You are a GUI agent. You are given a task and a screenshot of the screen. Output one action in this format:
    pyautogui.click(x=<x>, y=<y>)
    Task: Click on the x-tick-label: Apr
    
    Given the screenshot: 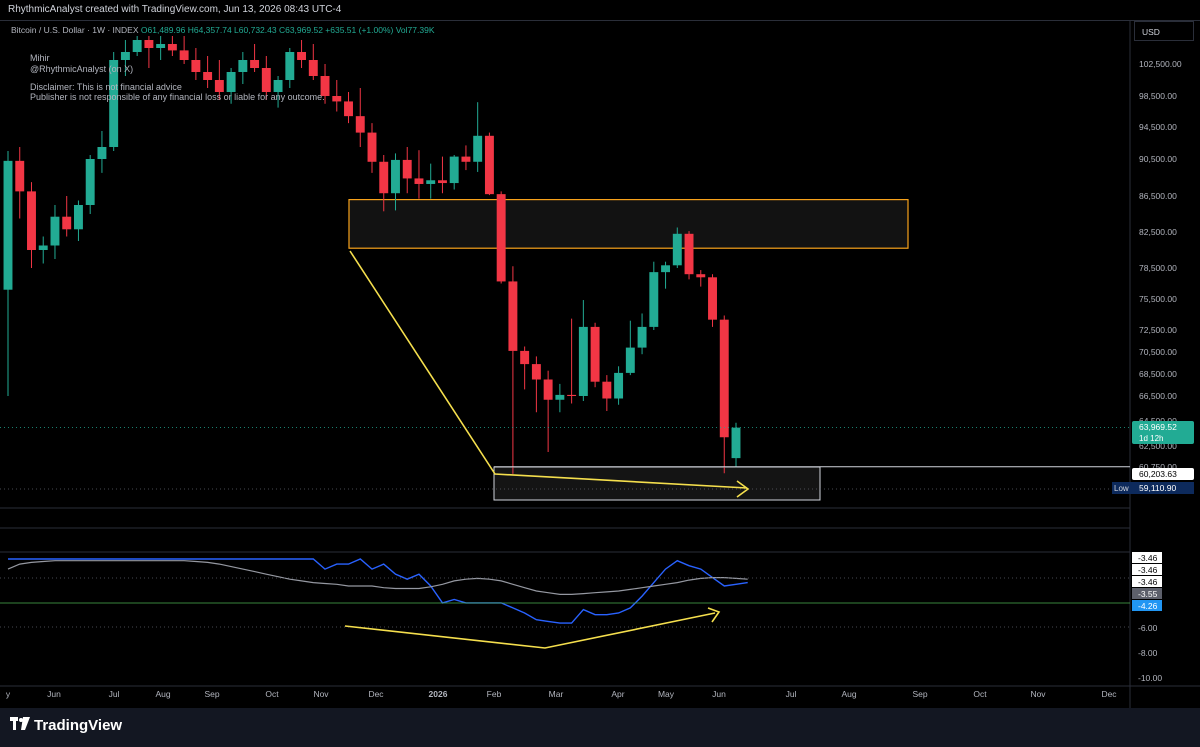 What is the action you would take?
    pyautogui.click(x=617, y=694)
    